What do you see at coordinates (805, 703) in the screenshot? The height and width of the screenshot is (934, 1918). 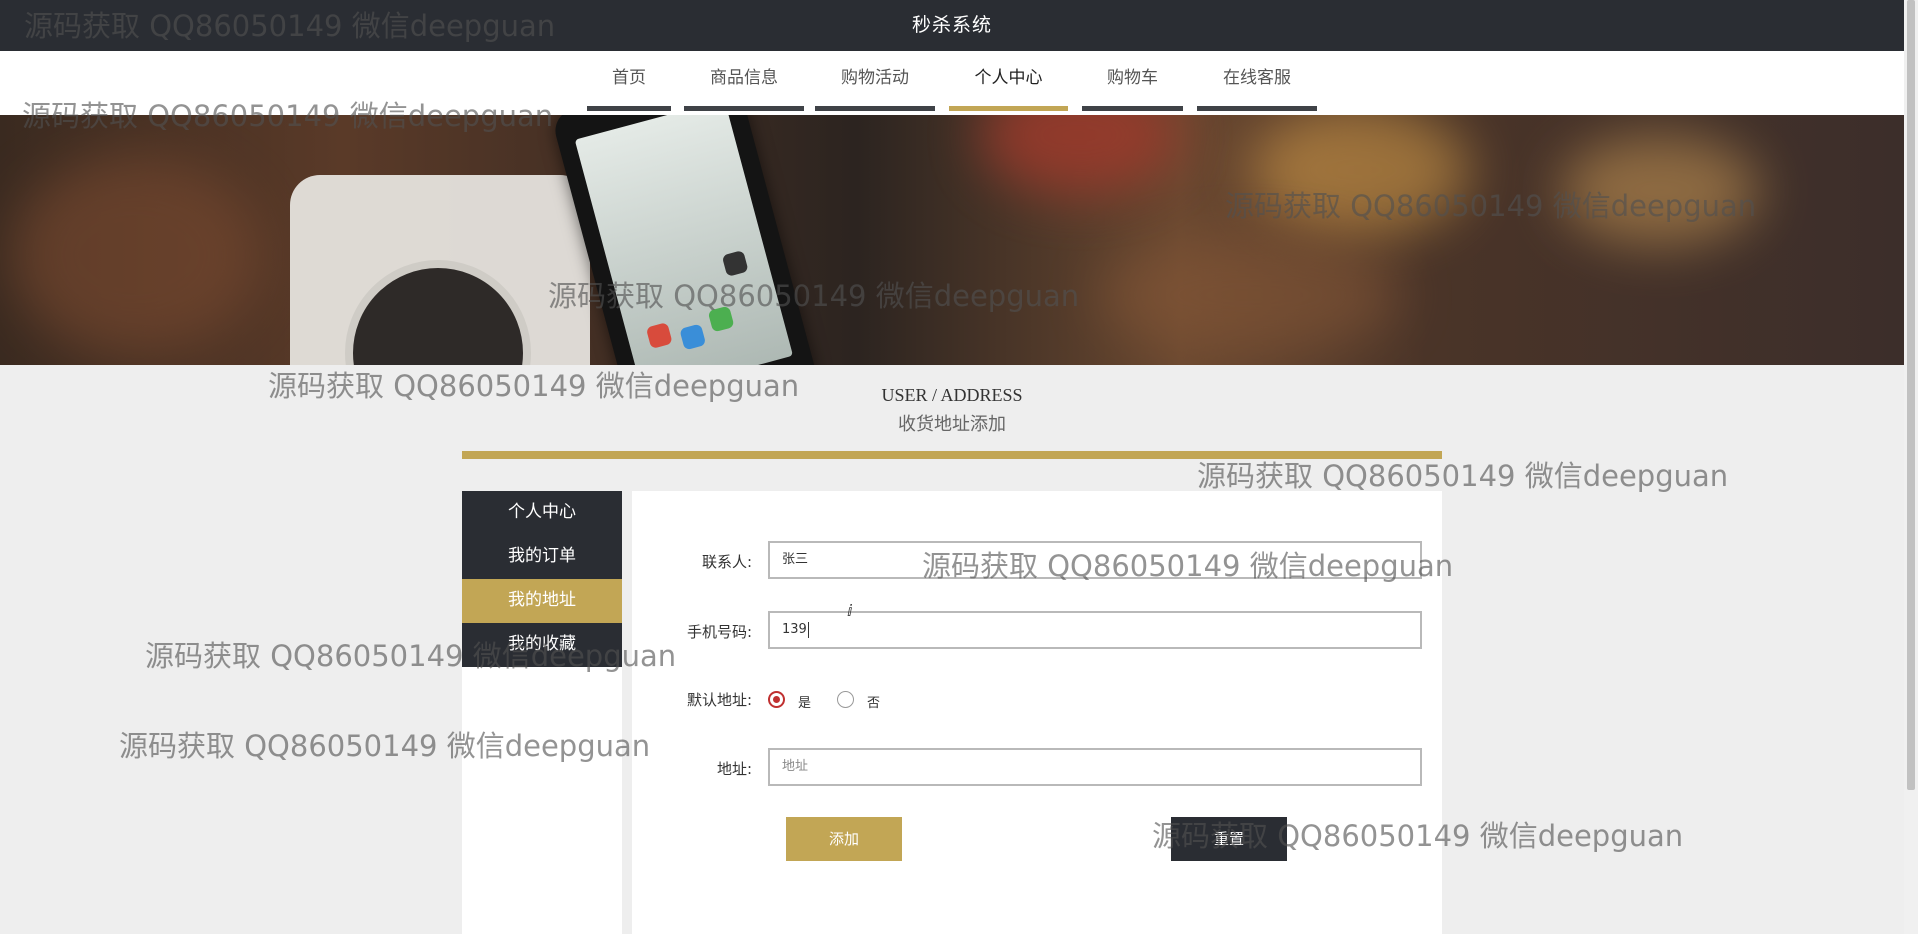 I see `default-yes-label: 是` at bounding box center [805, 703].